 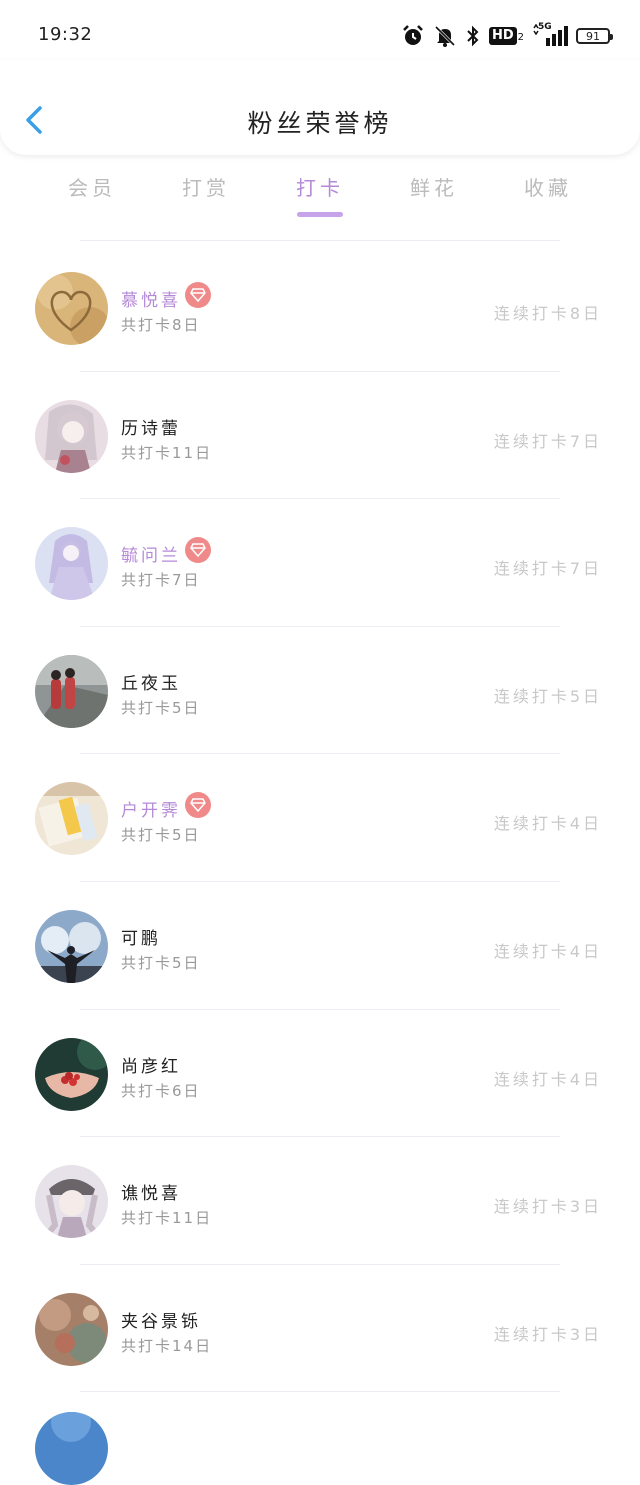 What do you see at coordinates (206, 197) in the screenshot?
I see `tab-rewards: 打赏` at bounding box center [206, 197].